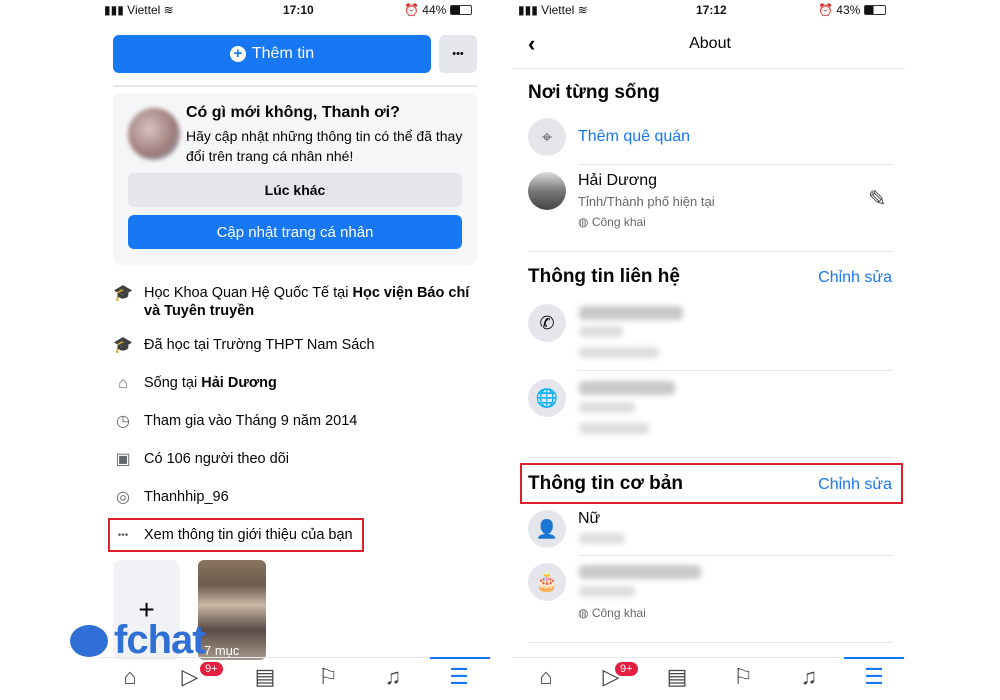 This screenshot has width=1000, height=700. What do you see at coordinates (195, 384) in the screenshot?
I see `intro-item-lives-in: ⌂ Sống tại Hải Dương` at bounding box center [195, 384].